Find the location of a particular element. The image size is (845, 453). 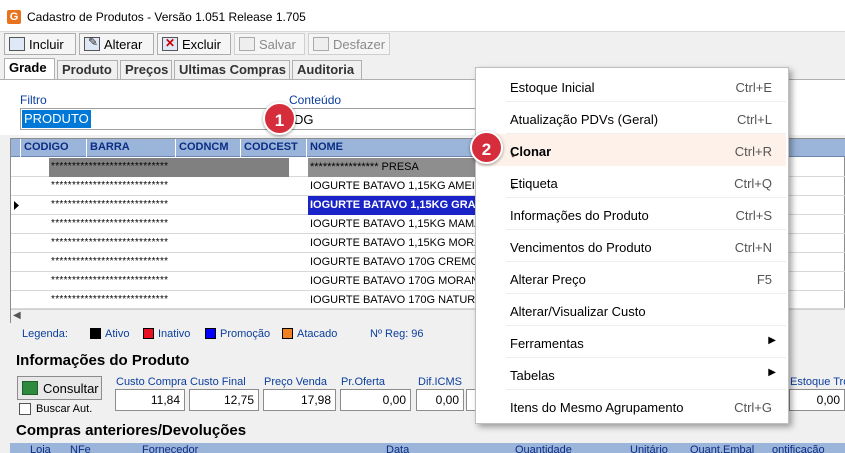

toolbar: Incluir Alterar Excluir Salvar Desfazer is located at coordinates (422, 44).